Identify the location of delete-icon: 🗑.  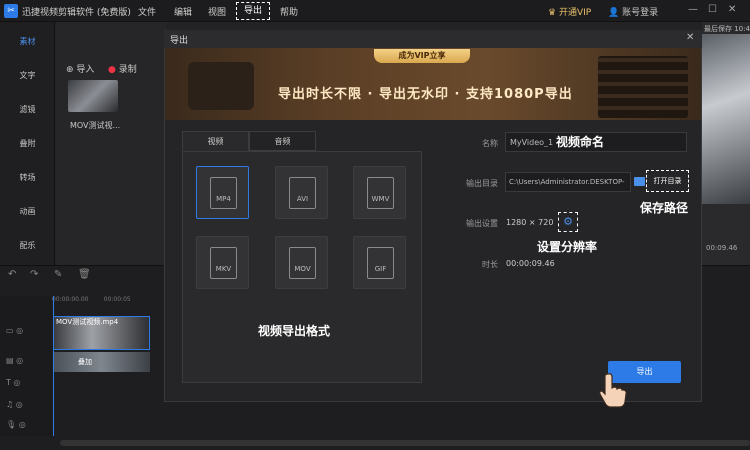
(84, 274).